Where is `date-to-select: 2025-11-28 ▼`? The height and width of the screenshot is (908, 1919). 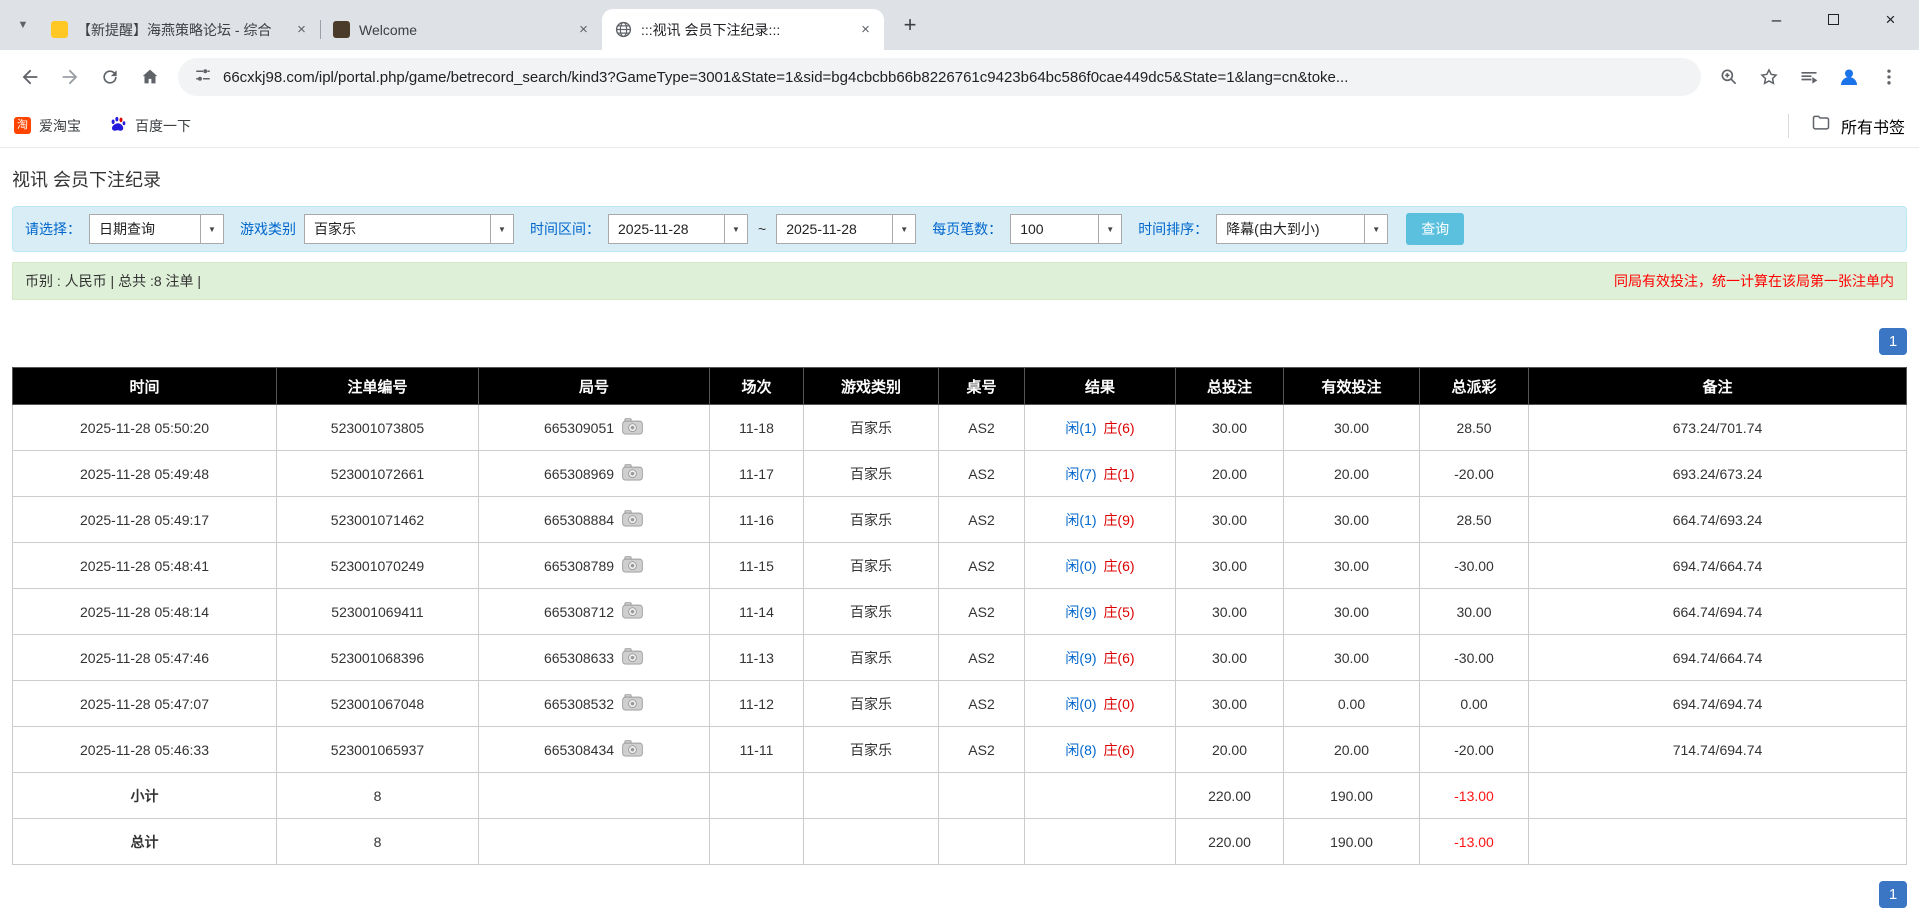 date-to-select: 2025-11-28 ▼ is located at coordinates (846, 229).